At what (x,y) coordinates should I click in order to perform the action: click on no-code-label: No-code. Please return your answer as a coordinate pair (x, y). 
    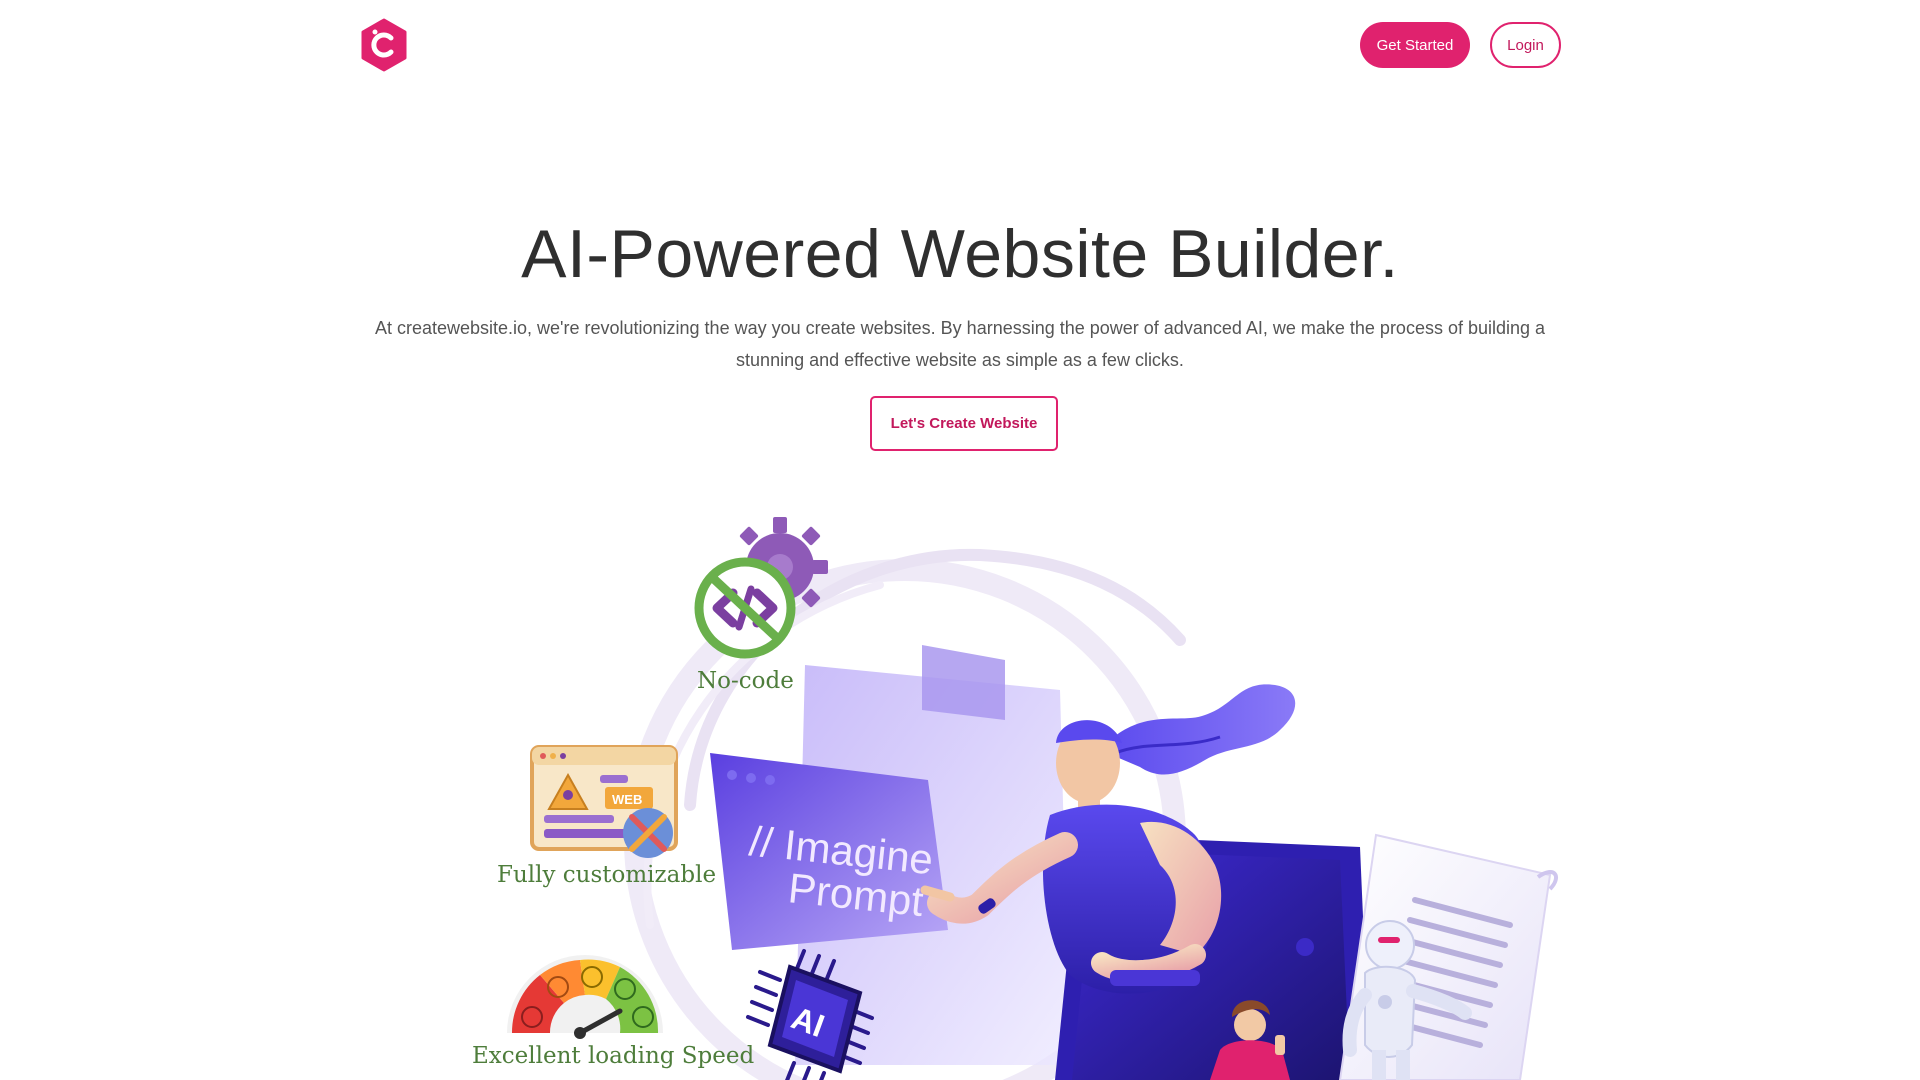
    Looking at the image, I should click on (745, 681).